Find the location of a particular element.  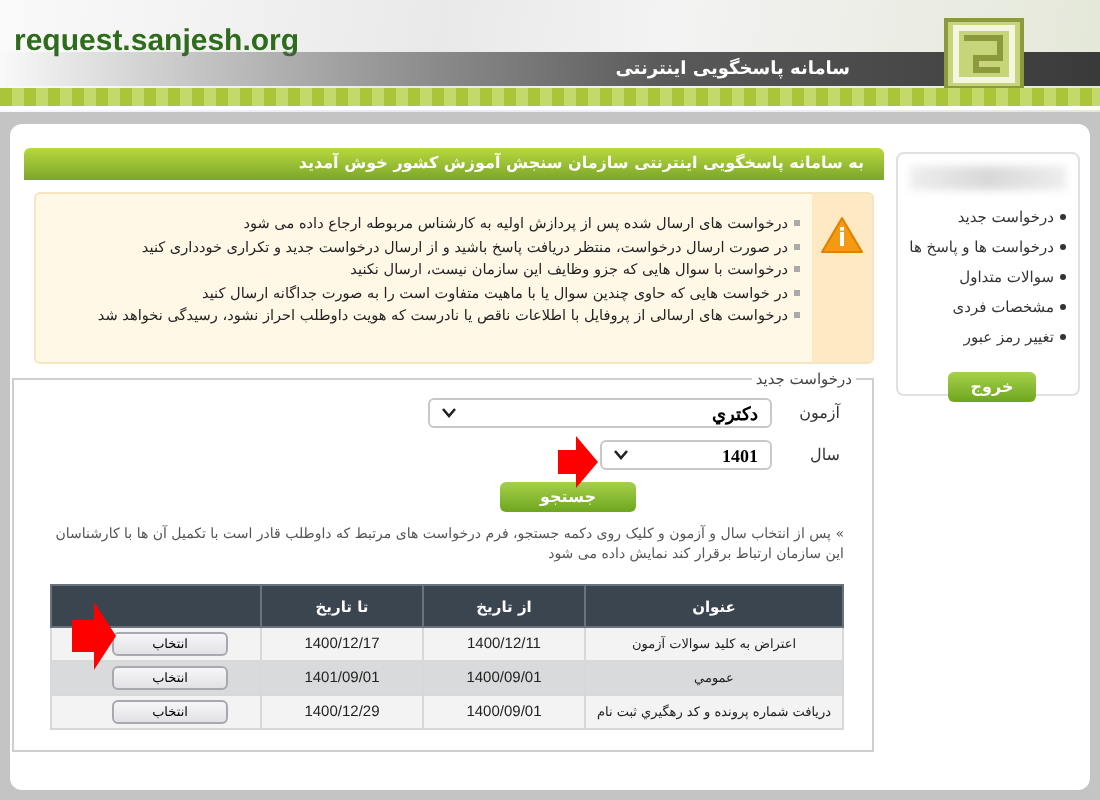

field-label: آزمون is located at coordinates (820, 413).